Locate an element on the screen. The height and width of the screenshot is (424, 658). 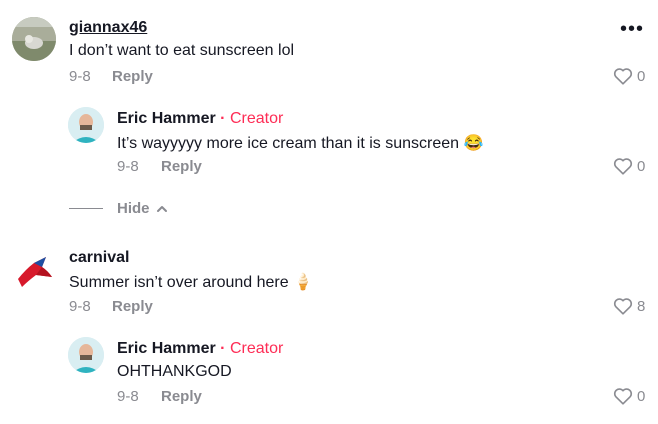
reply-text: OHTHANKGOD is located at coordinates (174, 371).